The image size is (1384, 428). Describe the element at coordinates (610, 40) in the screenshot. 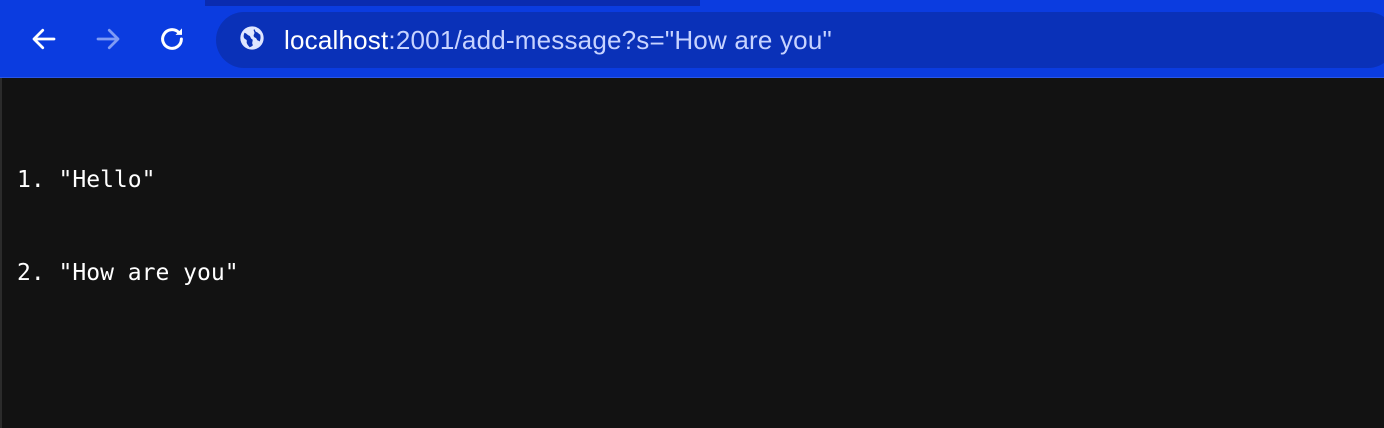

I see `url-path: :2001/add-message?s="How are you"` at that location.